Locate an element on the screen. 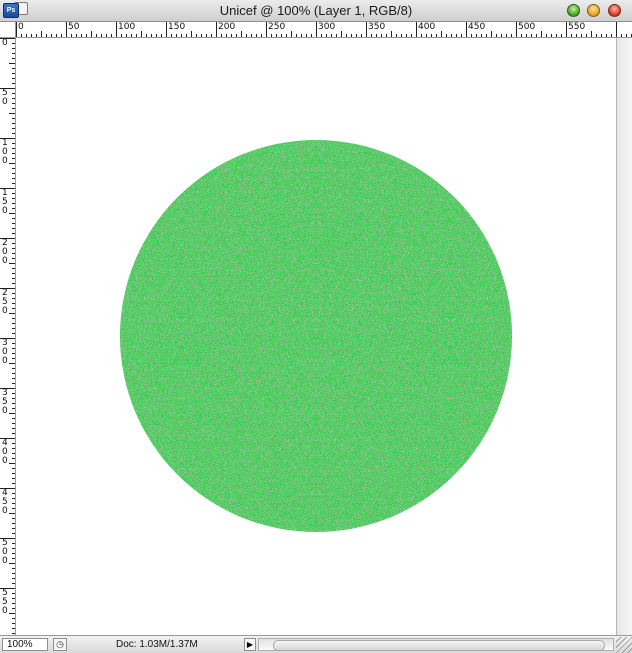 The height and width of the screenshot is (653, 632). zoom-level-field: 100% is located at coordinates (25, 644).